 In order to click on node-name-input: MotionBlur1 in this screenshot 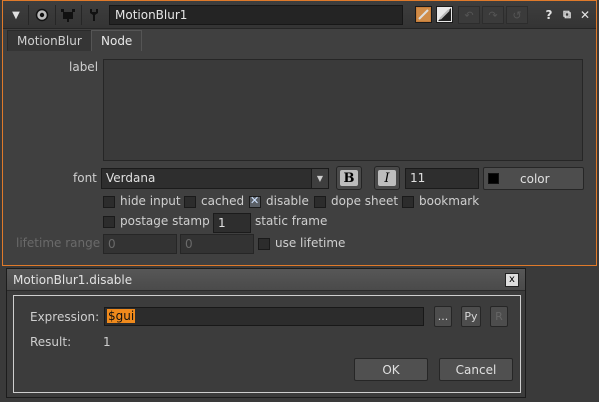, I will do `click(256, 15)`.